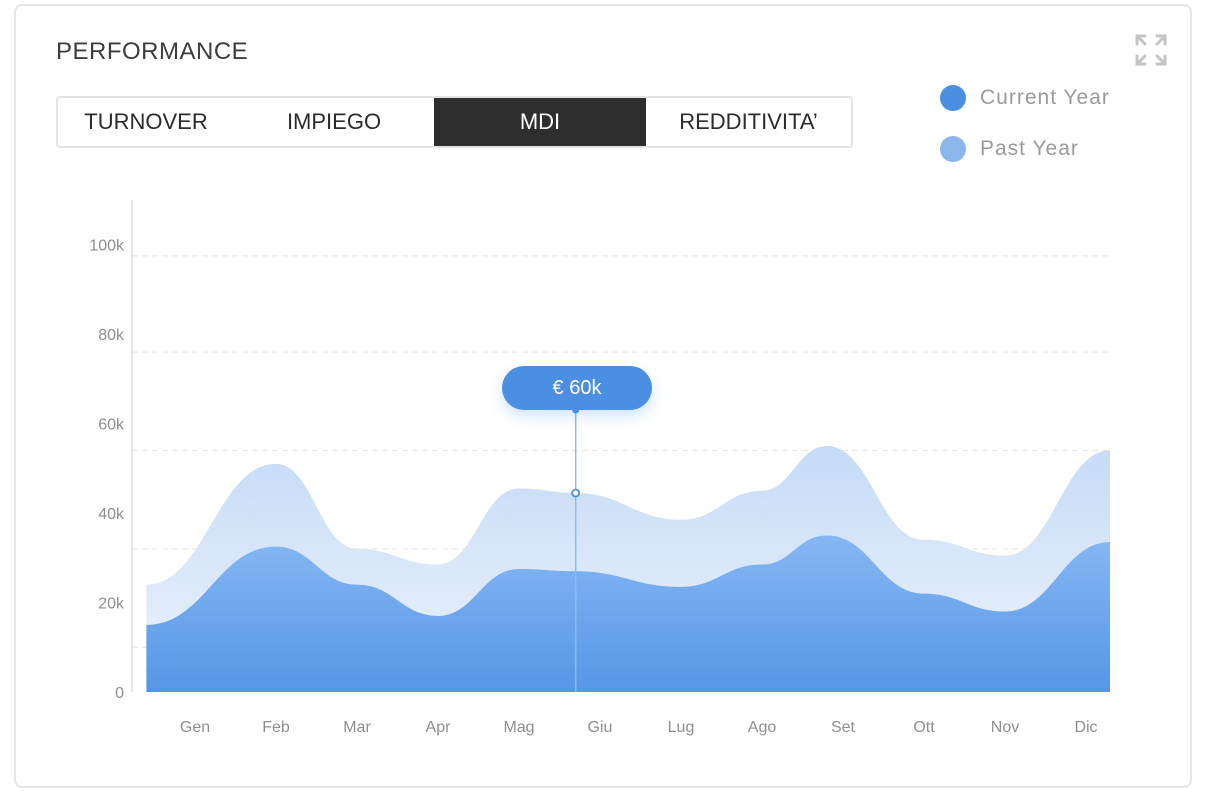  I want to click on x-tick-label: Set, so click(843, 727).